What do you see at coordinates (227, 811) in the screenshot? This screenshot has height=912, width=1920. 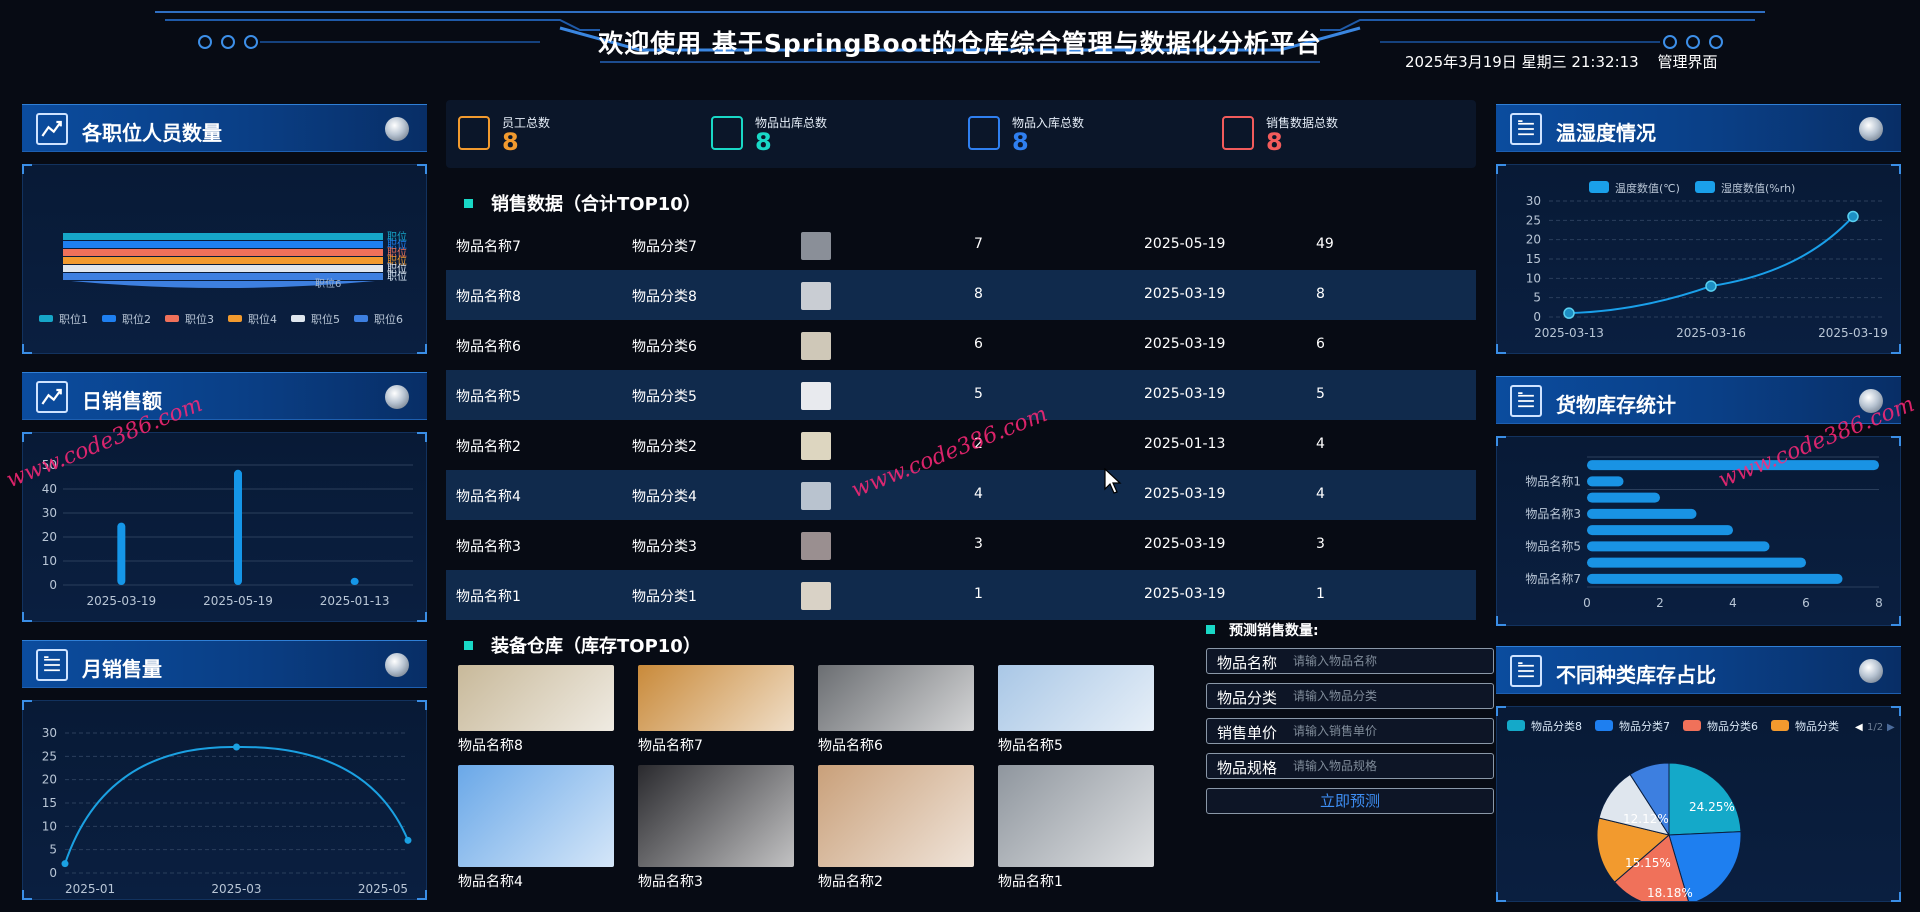 I see `monthly-sales-line-chart: 0 5 10 15 20 25 30 2025-01 2025-03 2025-05` at bounding box center [227, 811].